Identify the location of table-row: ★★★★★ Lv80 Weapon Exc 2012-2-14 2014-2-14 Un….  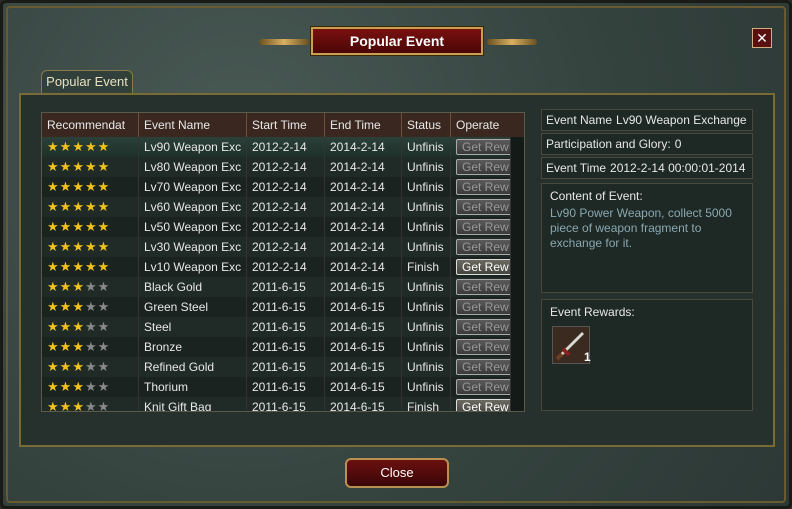
(276, 167).